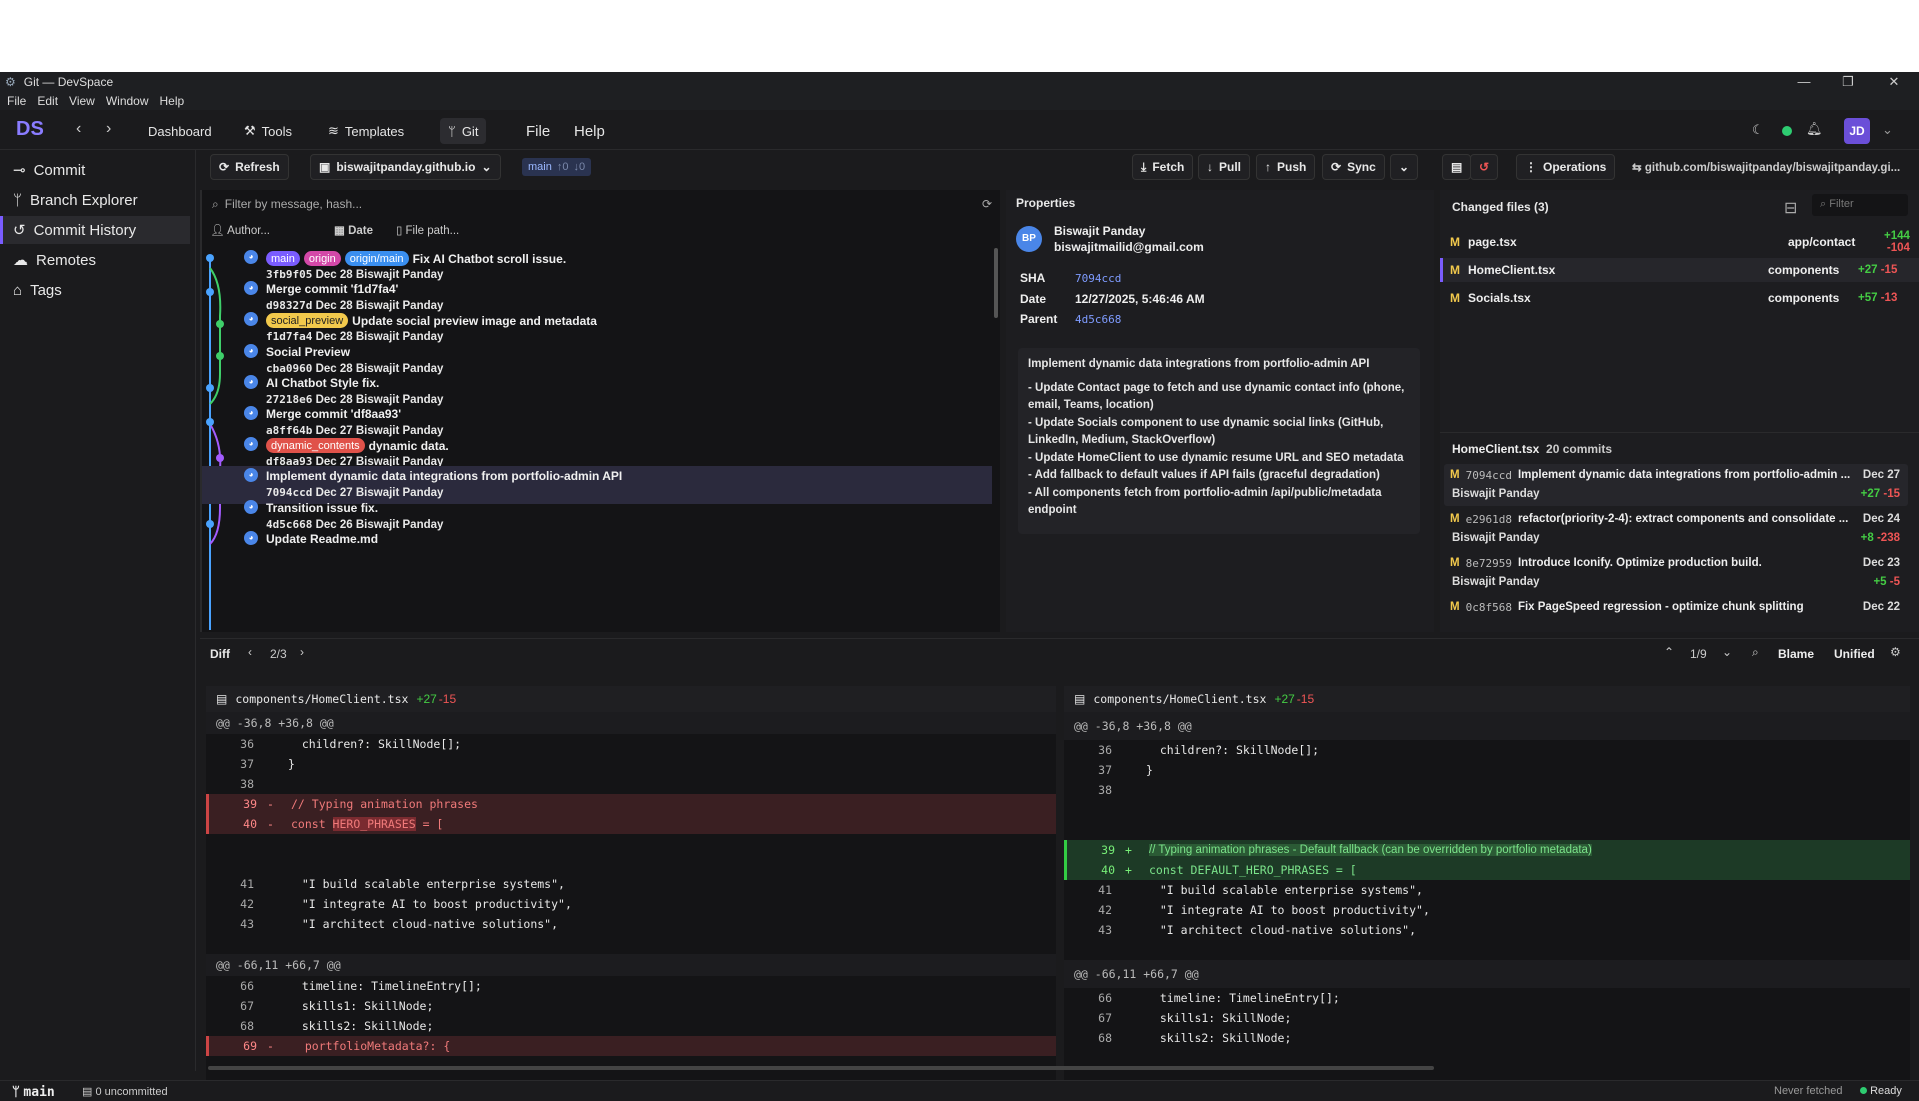 The height and width of the screenshot is (1101, 1919). I want to click on app-logo: DS, so click(30, 129).